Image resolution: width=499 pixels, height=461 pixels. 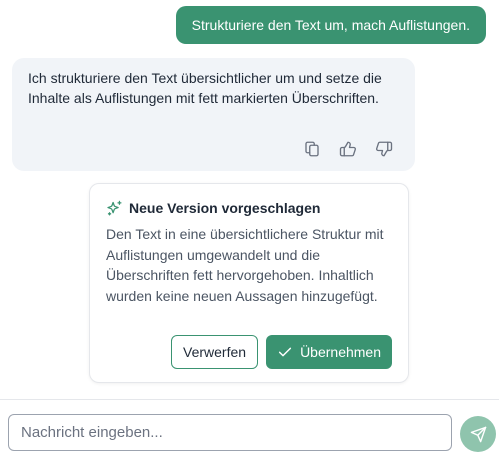 I want to click on message-feedback-row, so click(x=348, y=149).